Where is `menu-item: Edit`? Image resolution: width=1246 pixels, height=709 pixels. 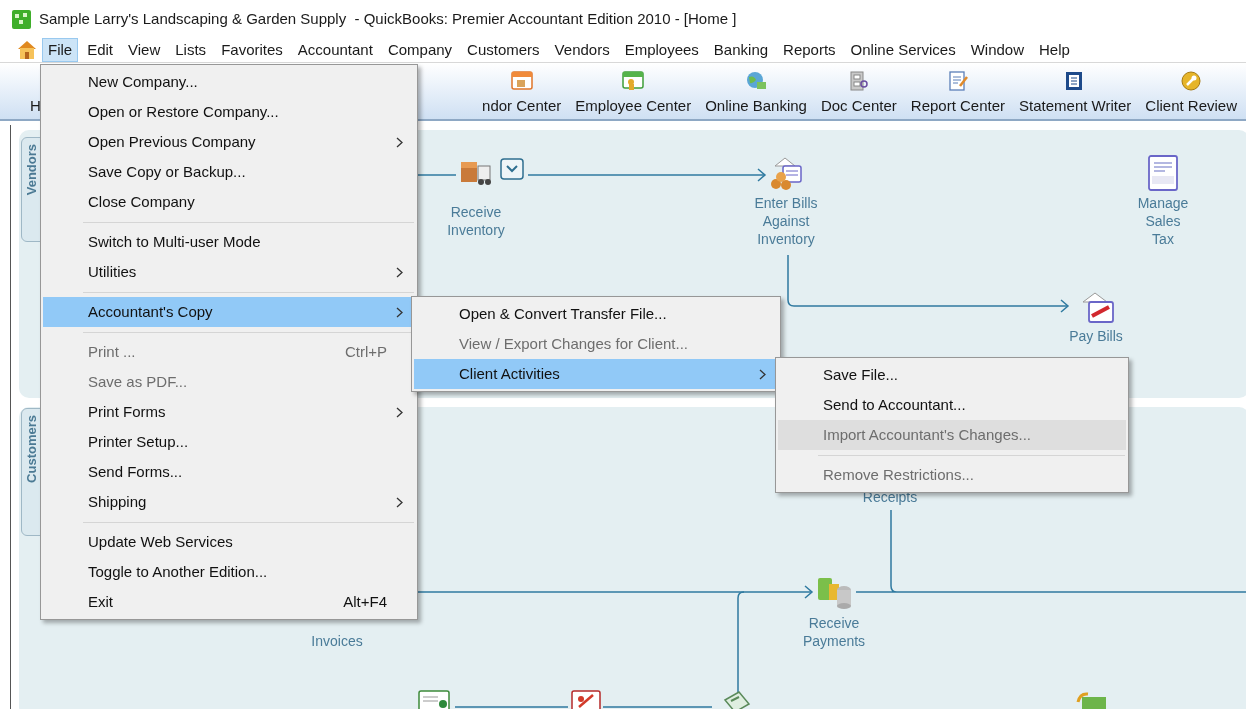
menu-item: Edit is located at coordinates (100, 50).